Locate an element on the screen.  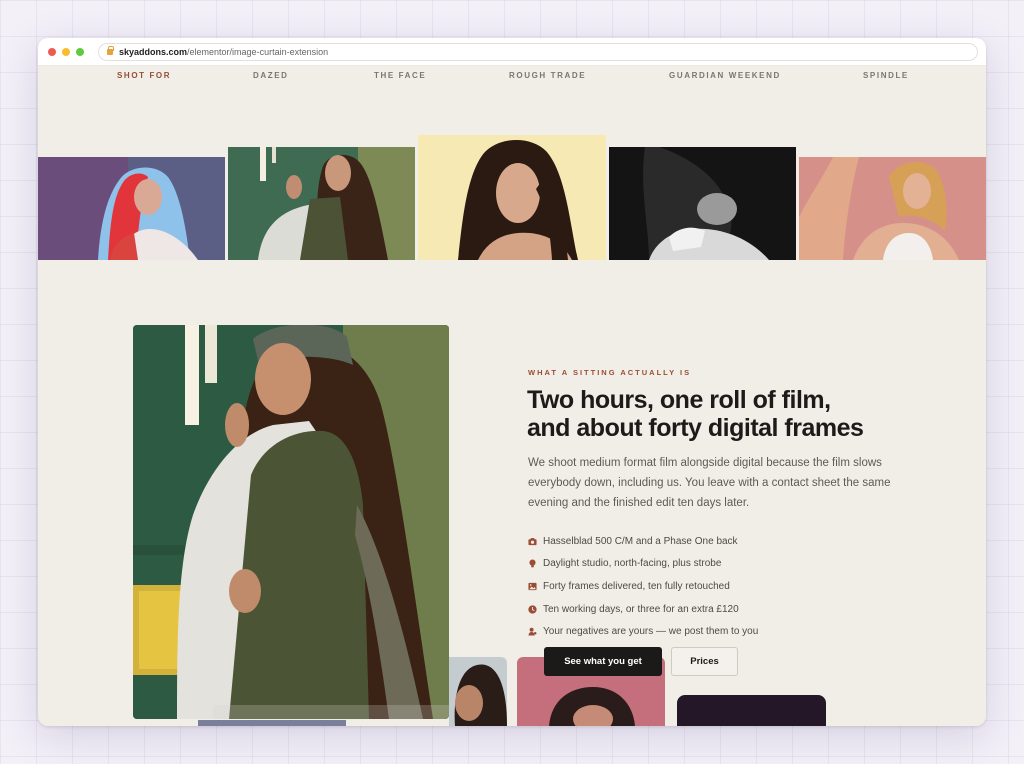
camera-icon is located at coordinates (532, 541).